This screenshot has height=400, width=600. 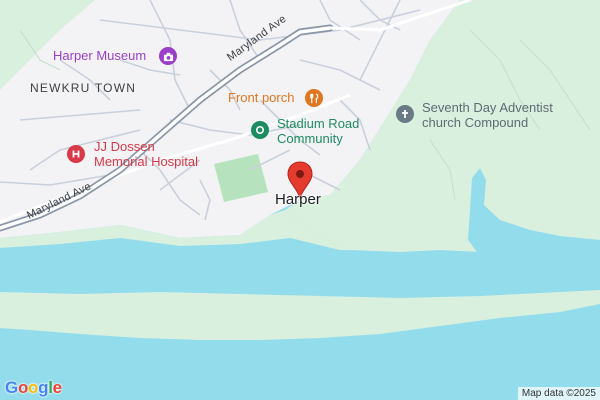 What do you see at coordinates (475, 122) in the screenshot?
I see `poi-label-seventh-day-line2: church Compound` at bounding box center [475, 122].